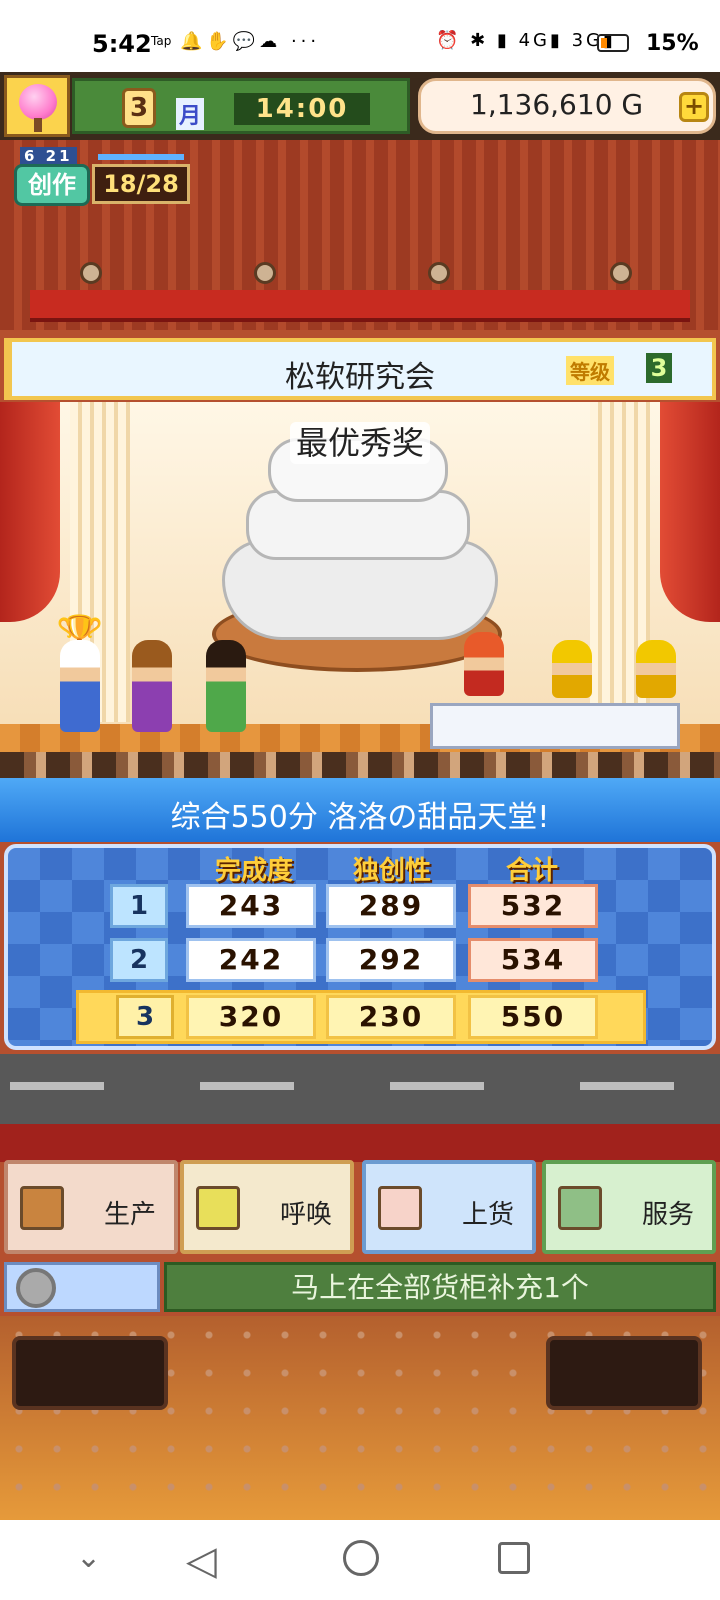 The height and width of the screenshot is (1600, 720). I want to click on award-title: 最优秀奖, so click(360, 441).